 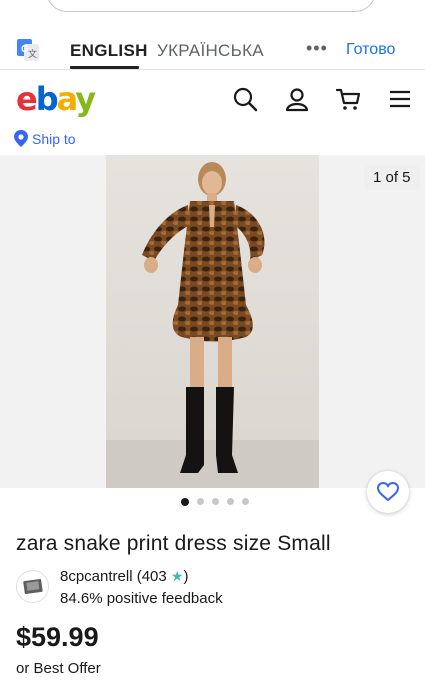 I want to click on seller-avatar, so click(x=32, y=586).